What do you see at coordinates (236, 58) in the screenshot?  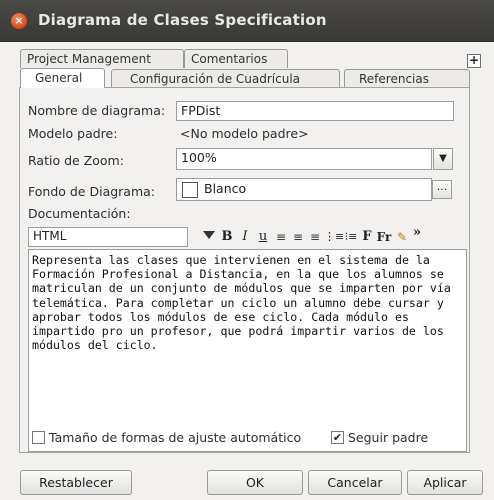 I see `tab-comentarios: Comentarios` at bounding box center [236, 58].